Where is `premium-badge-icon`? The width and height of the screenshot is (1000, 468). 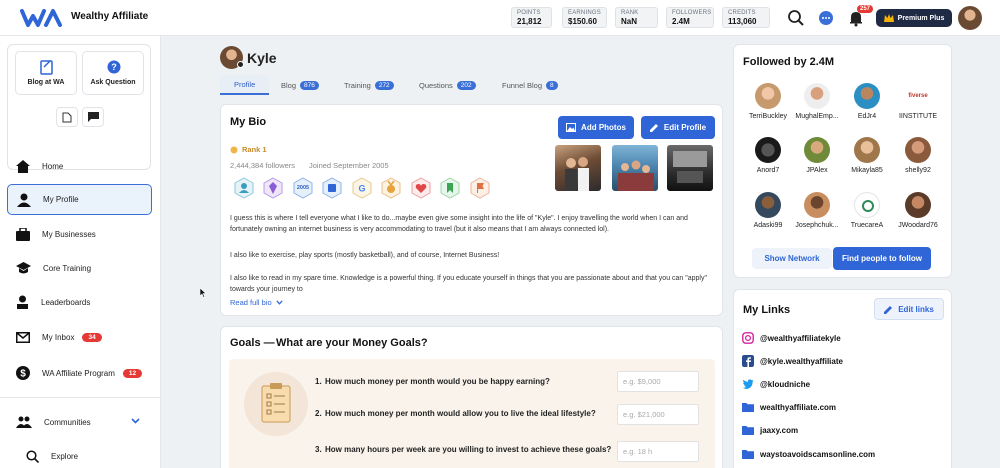 premium-badge-icon is located at coordinates (273, 188).